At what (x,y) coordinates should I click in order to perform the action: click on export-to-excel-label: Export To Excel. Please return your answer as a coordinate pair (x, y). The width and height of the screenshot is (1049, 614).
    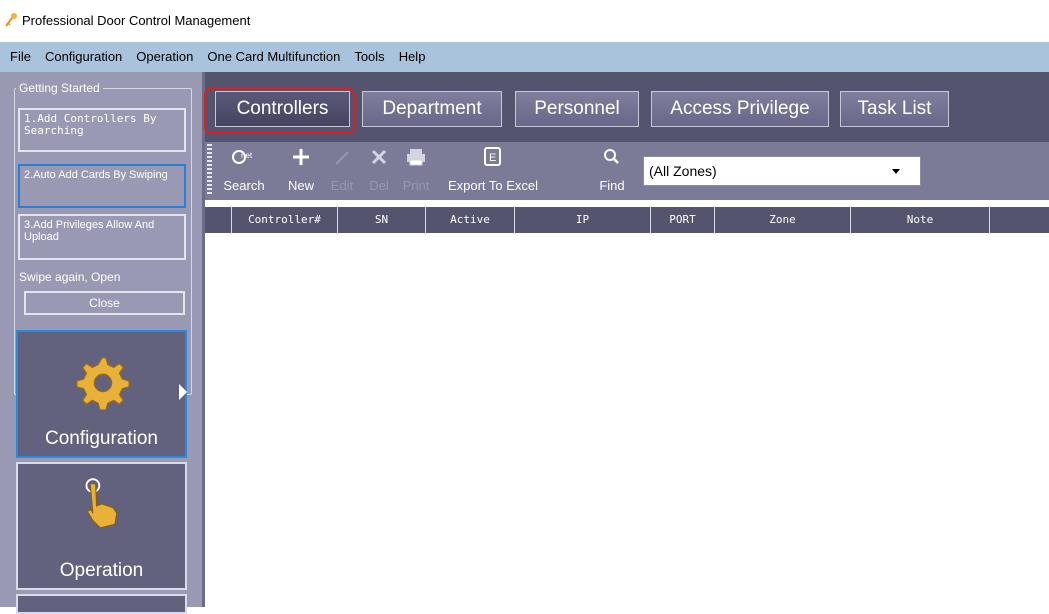
    Looking at the image, I should click on (493, 185).